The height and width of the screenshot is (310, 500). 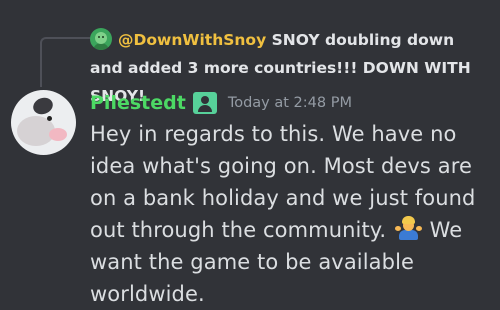 What do you see at coordinates (138, 103) in the screenshot?
I see `author-name: Pilestedt` at bounding box center [138, 103].